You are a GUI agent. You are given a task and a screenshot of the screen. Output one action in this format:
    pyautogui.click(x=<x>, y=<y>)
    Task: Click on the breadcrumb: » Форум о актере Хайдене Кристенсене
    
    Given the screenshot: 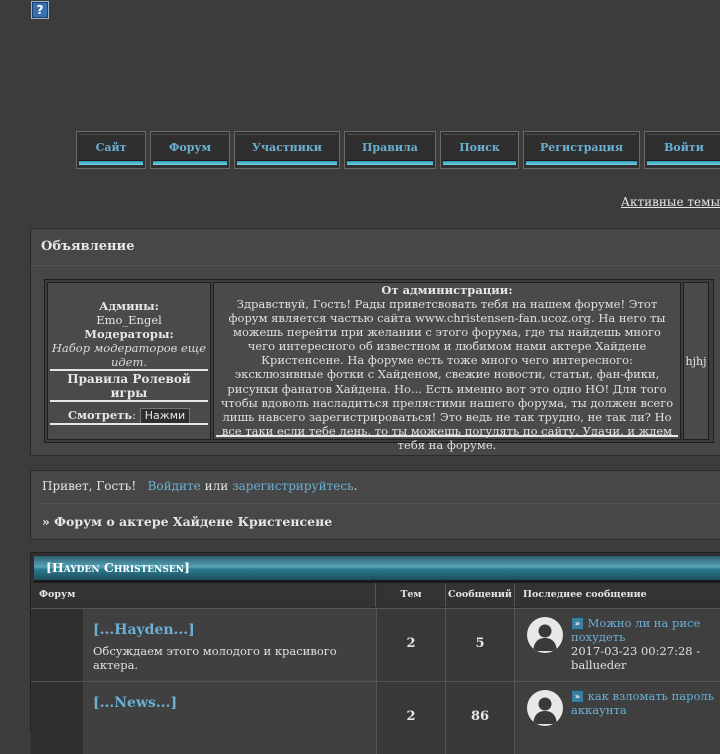 What is the action you would take?
    pyautogui.click(x=187, y=521)
    